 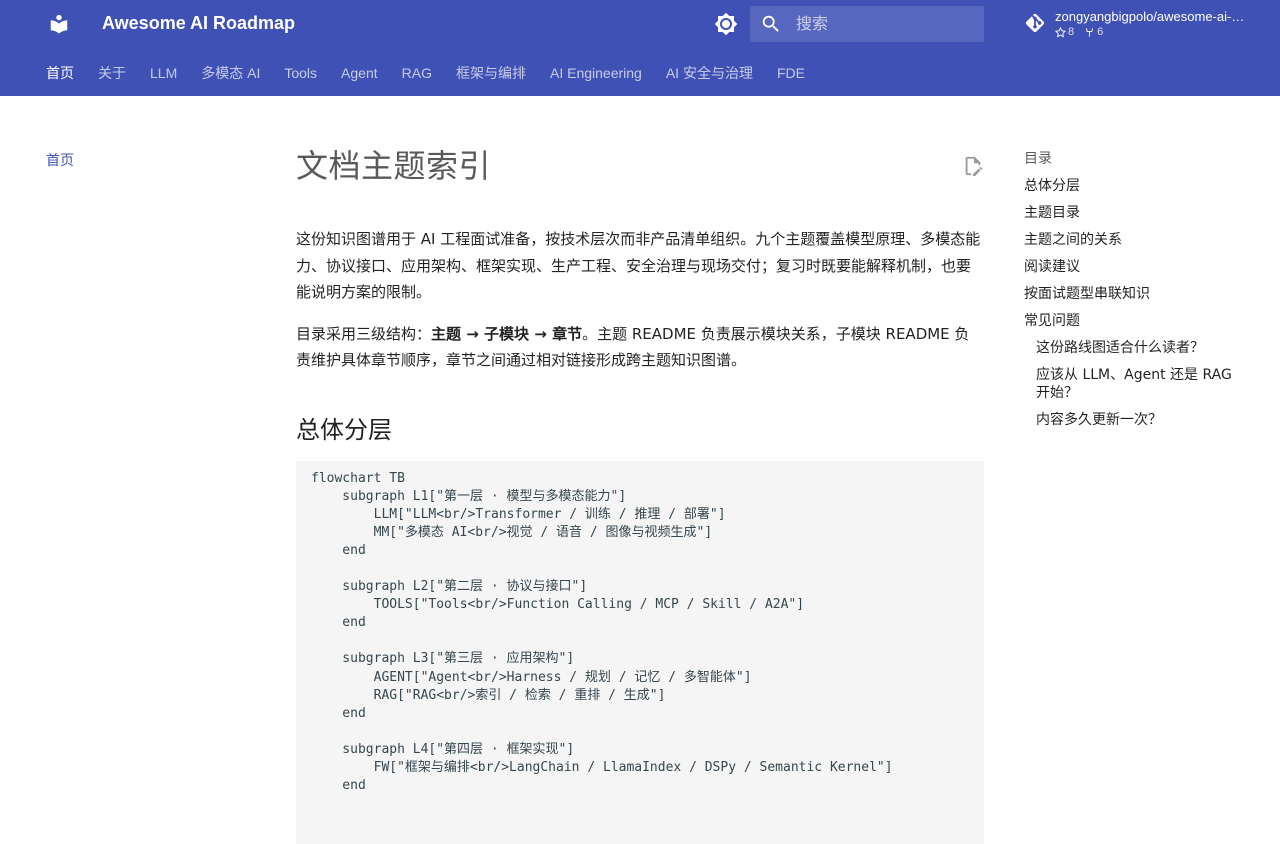 What do you see at coordinates (1093, 32) in the screenshot?
I see `forks-count: 6` at bounding box center [1093, 32].